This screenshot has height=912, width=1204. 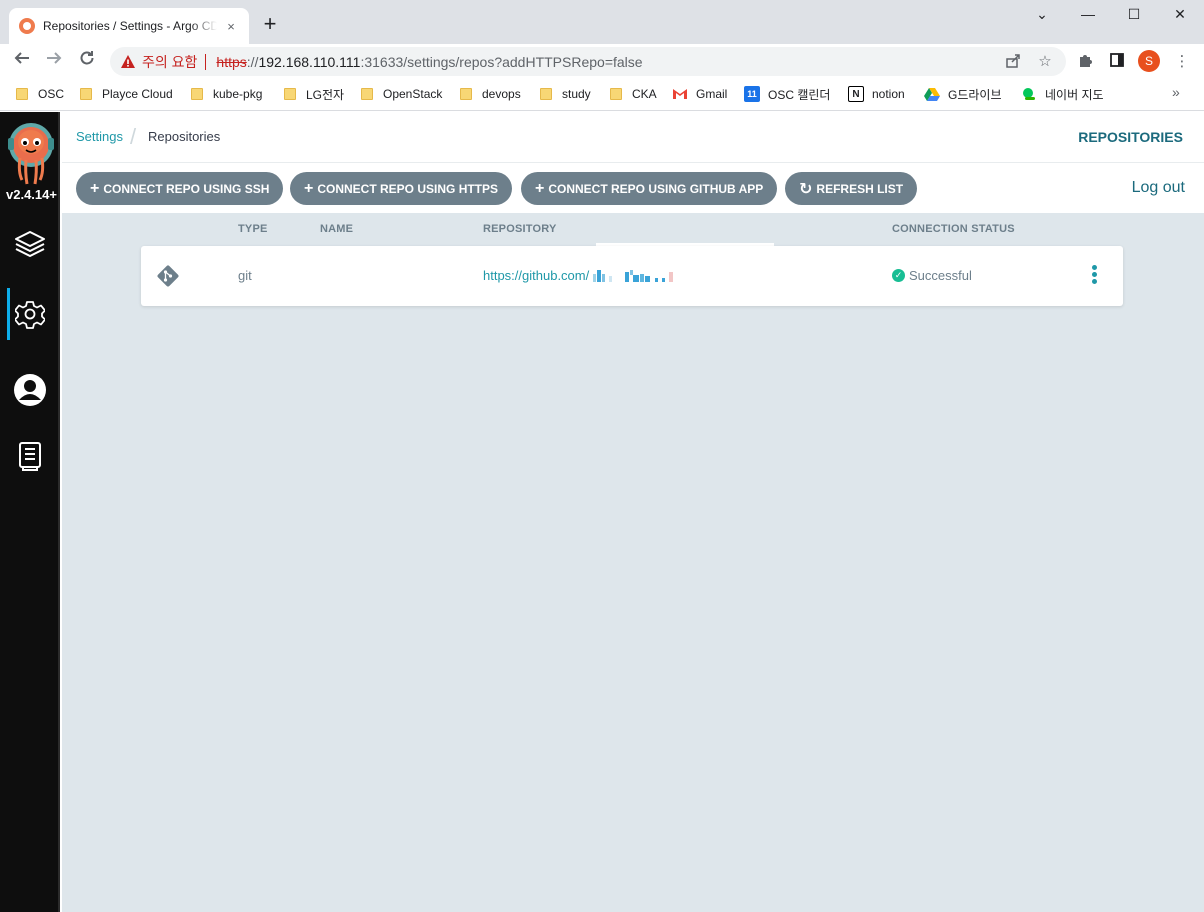 I want to click on bookmark-notion: N notion, so click(x=876, y=94).